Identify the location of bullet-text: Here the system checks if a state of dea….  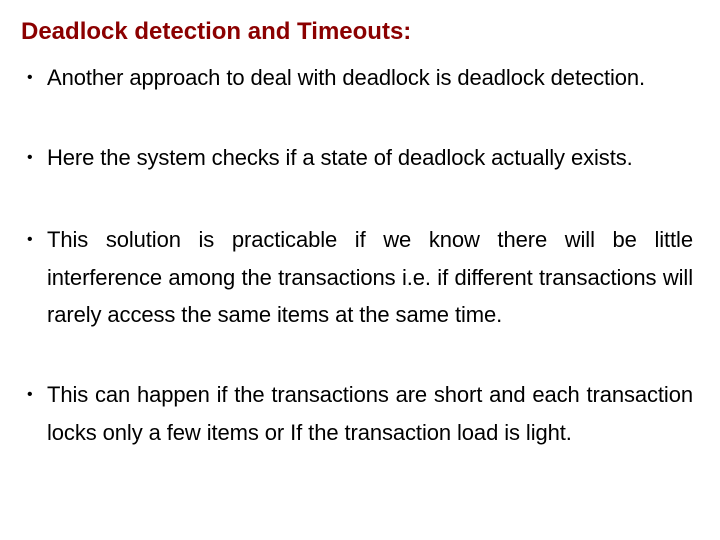
(340, 157).